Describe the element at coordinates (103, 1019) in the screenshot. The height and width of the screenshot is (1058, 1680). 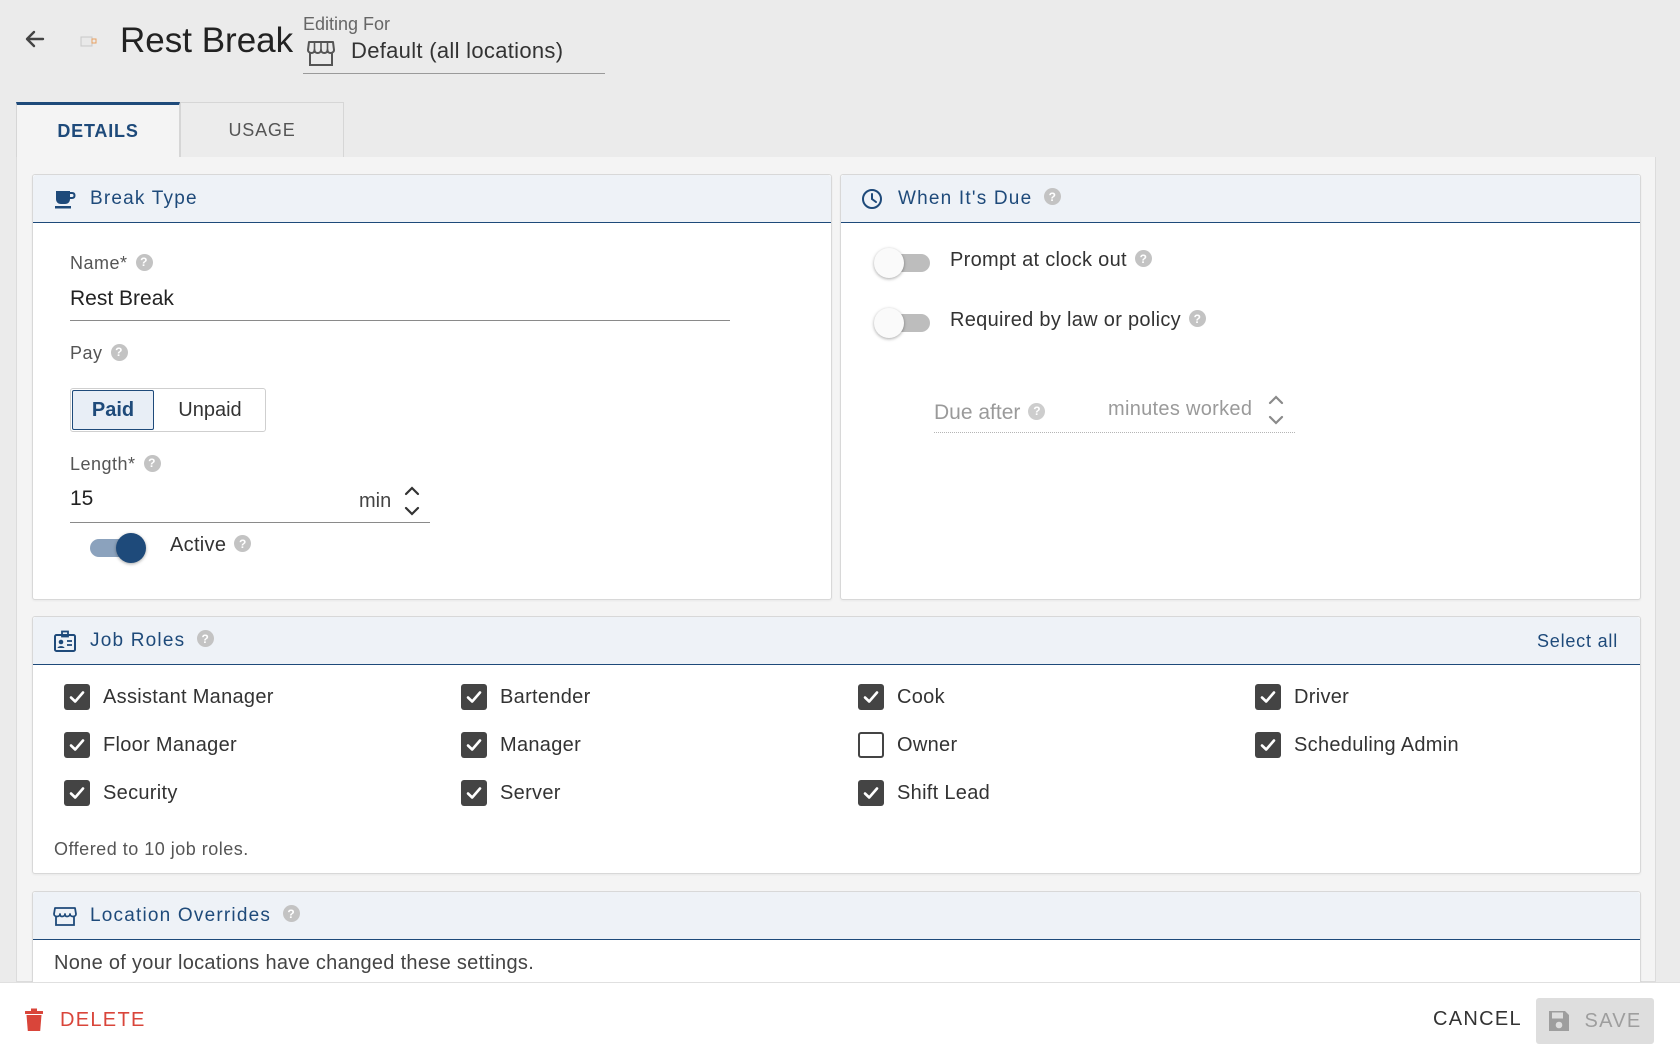
I see `delete-label: DELETE` at that location.